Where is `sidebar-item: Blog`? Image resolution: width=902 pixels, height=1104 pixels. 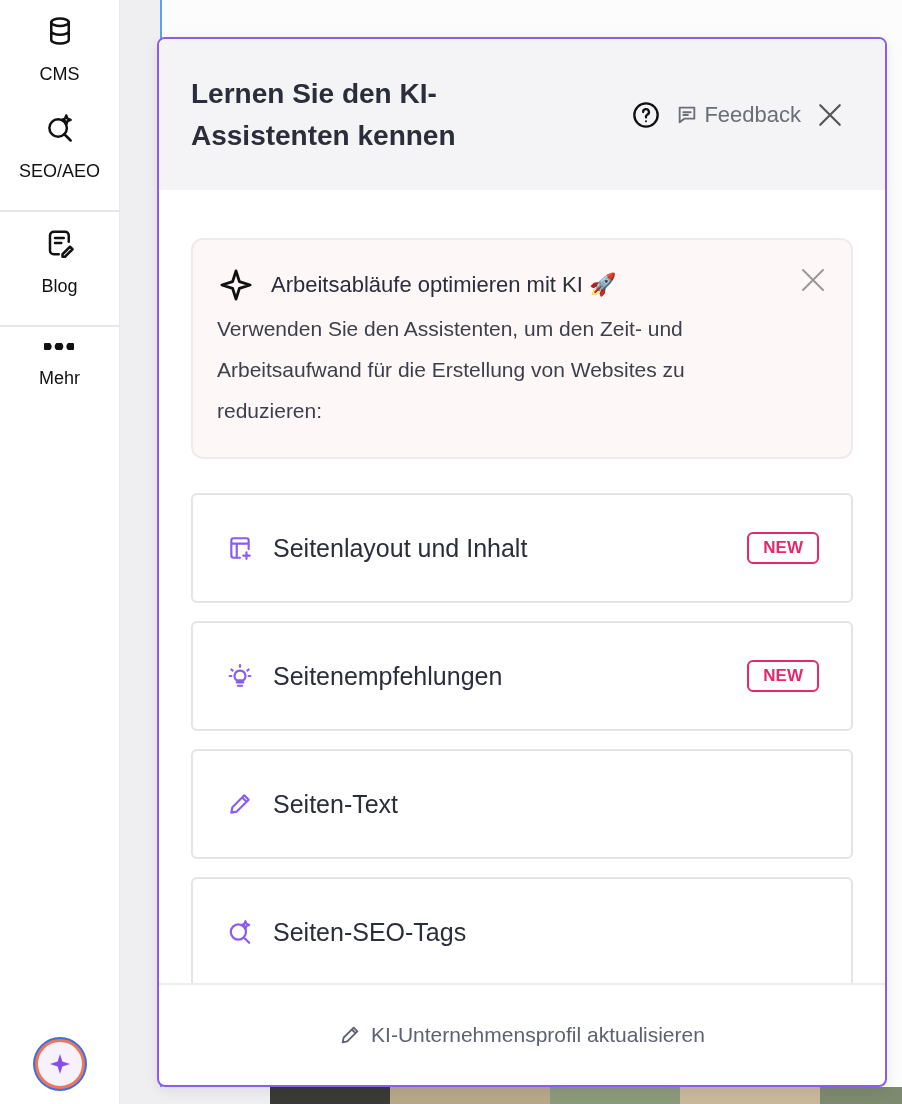
sidebar-item: Blog is located at coordinates (59, 262).